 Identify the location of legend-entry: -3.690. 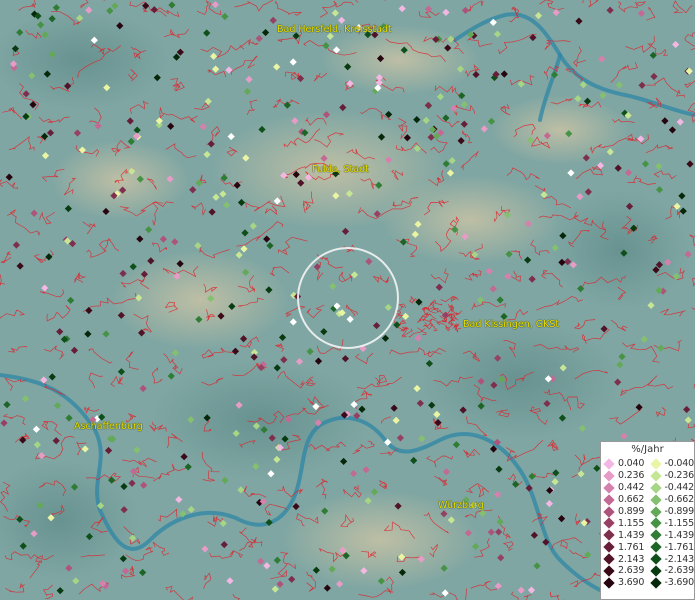
(671, 583).